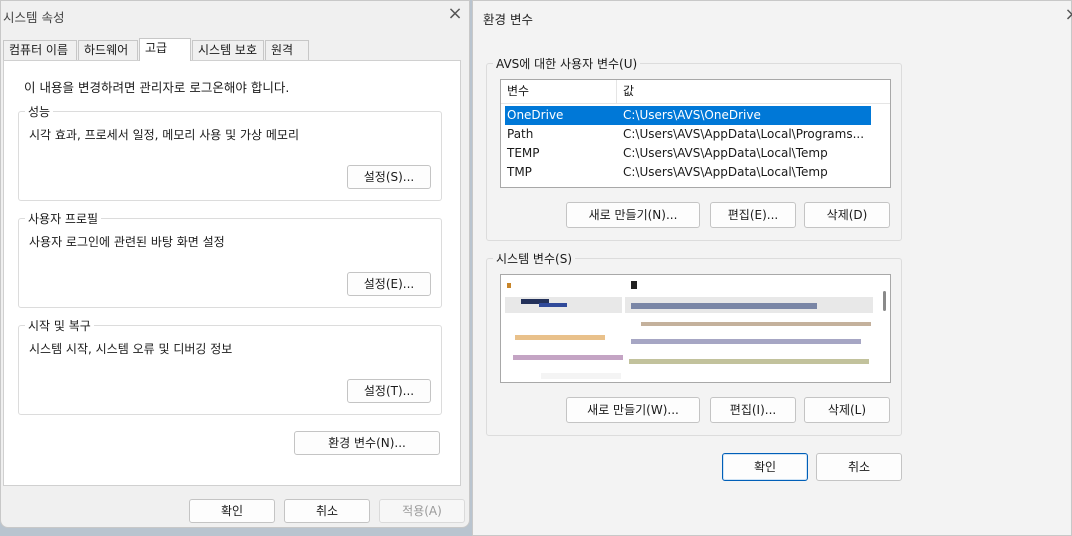  I want to click on performance-label: 성능, so click(39, 111).